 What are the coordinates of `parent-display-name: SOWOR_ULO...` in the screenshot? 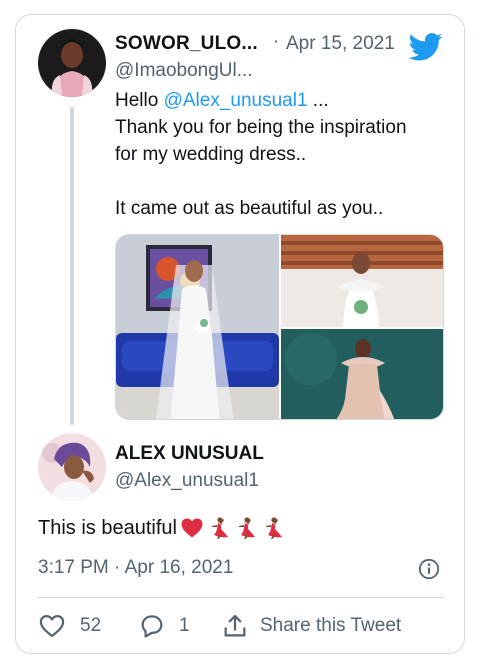 It's located at (186, 44).